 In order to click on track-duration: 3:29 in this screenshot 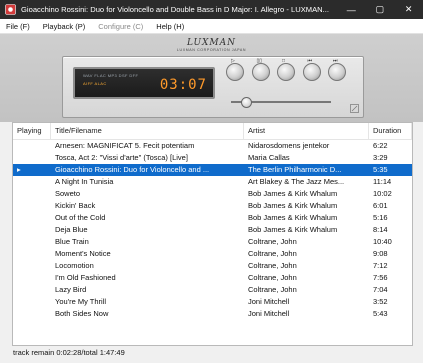, I will do `click(380, 157)`.